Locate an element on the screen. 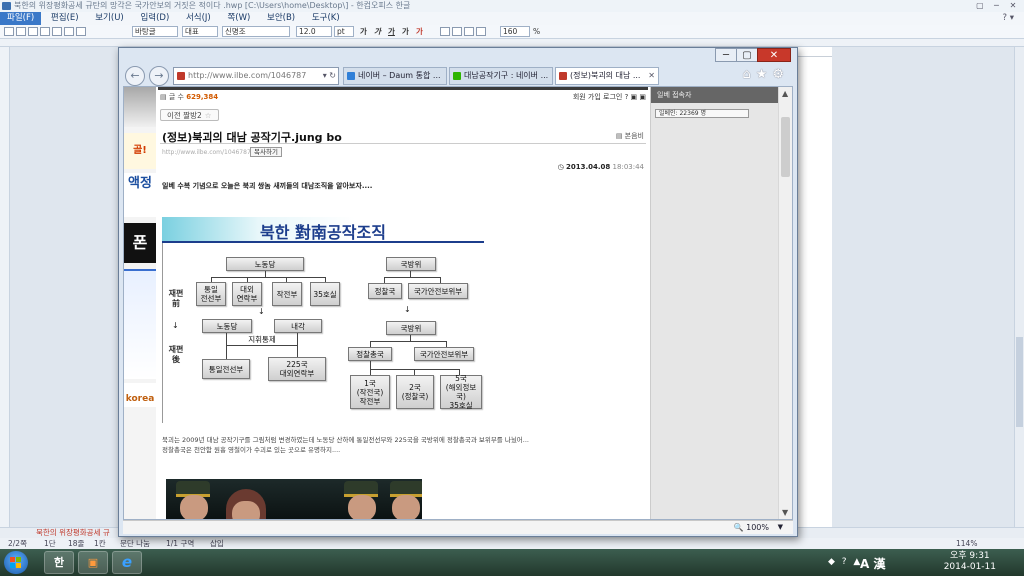 The height and width of the screenshot is (576, 1024). preview-icon is located at coordinates (57, 31).